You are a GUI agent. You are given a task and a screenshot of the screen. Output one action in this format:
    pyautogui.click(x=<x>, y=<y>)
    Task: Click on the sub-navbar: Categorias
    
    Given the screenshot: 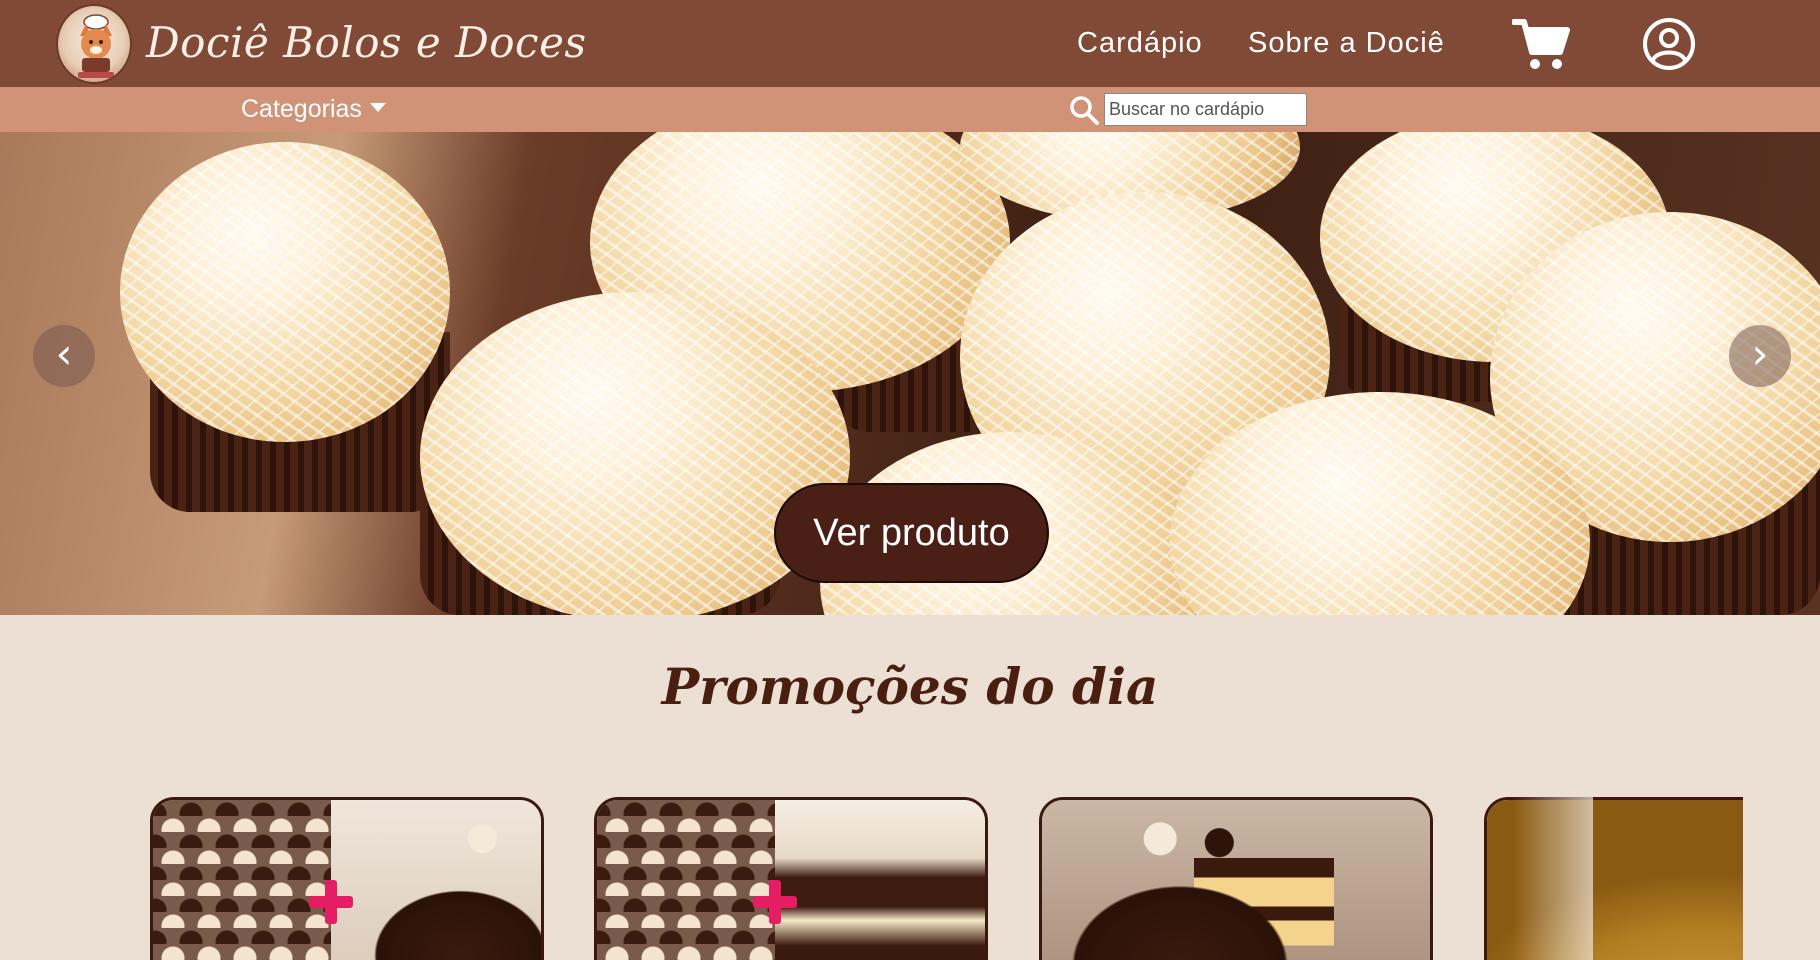 What is the action you would take?
    pyautogui.click(x=910, y=109)
    